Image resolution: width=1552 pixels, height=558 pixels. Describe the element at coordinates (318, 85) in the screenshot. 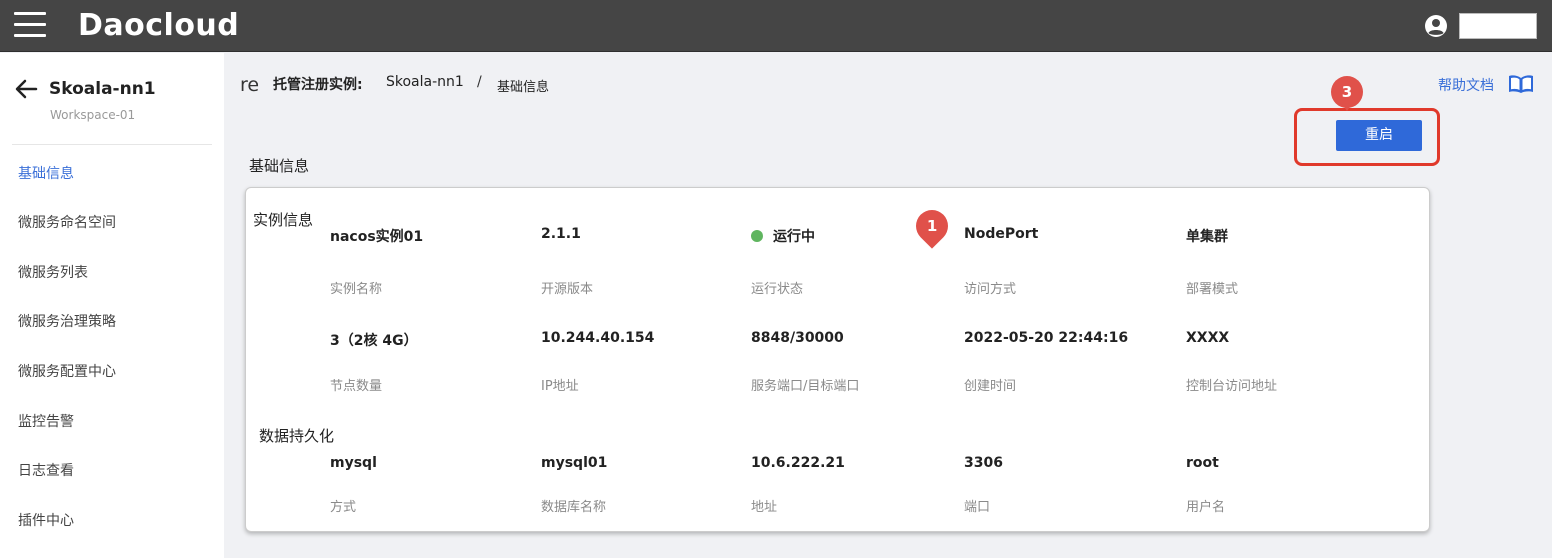

I see `breadcrumb-label: 托管注册实例:` at that location.